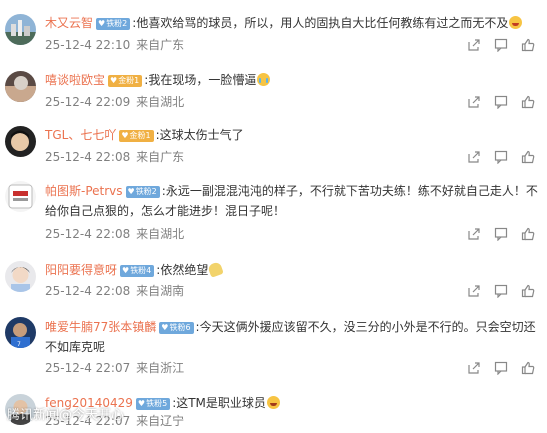 The image size is (547, 433). I want to click on comment-text: :他喜欢给骂的球员，所以，用人的固执自大比任何教练有过之而无不及, so click(320, 23).